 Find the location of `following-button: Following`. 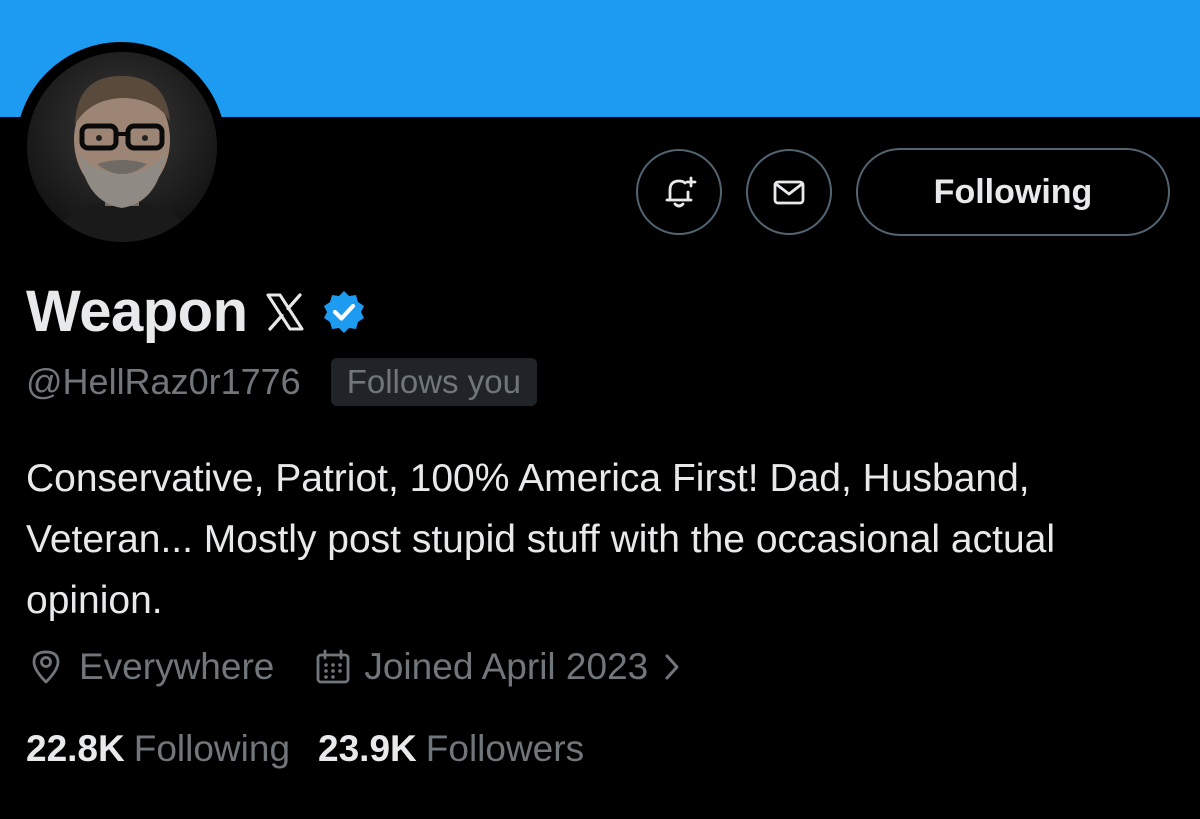

following-button: Following is located at coordinates (1013, 192).